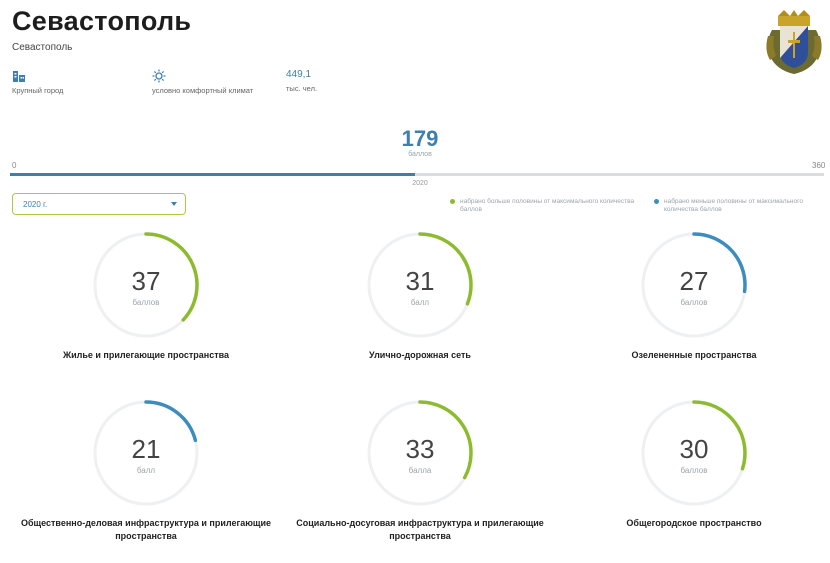  Describe the element at coordinates (420, 154) in the screenshot. I see `total-score-label: баллов` at that location.